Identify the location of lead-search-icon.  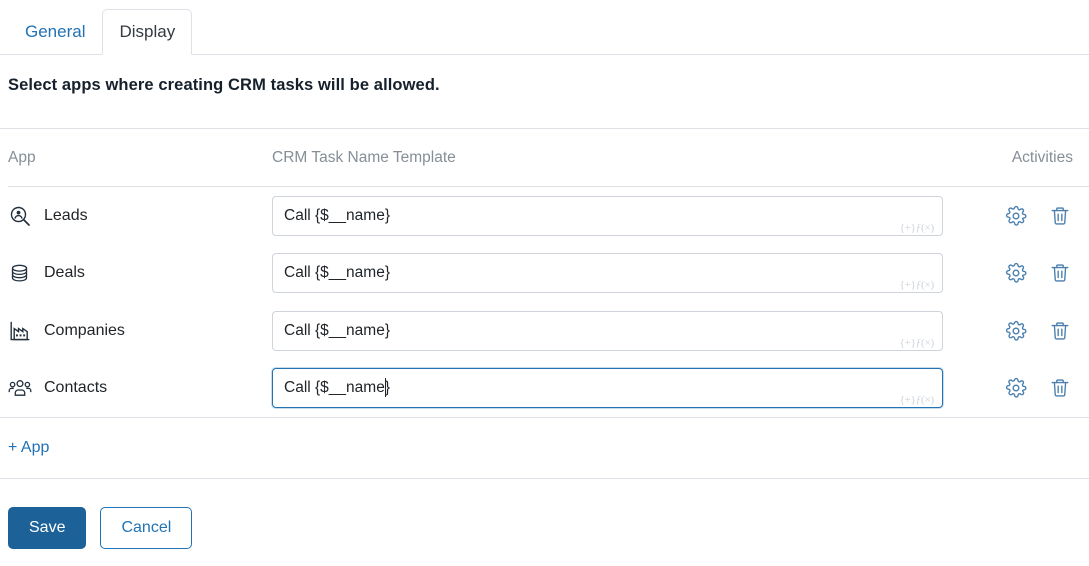
(20, 216).